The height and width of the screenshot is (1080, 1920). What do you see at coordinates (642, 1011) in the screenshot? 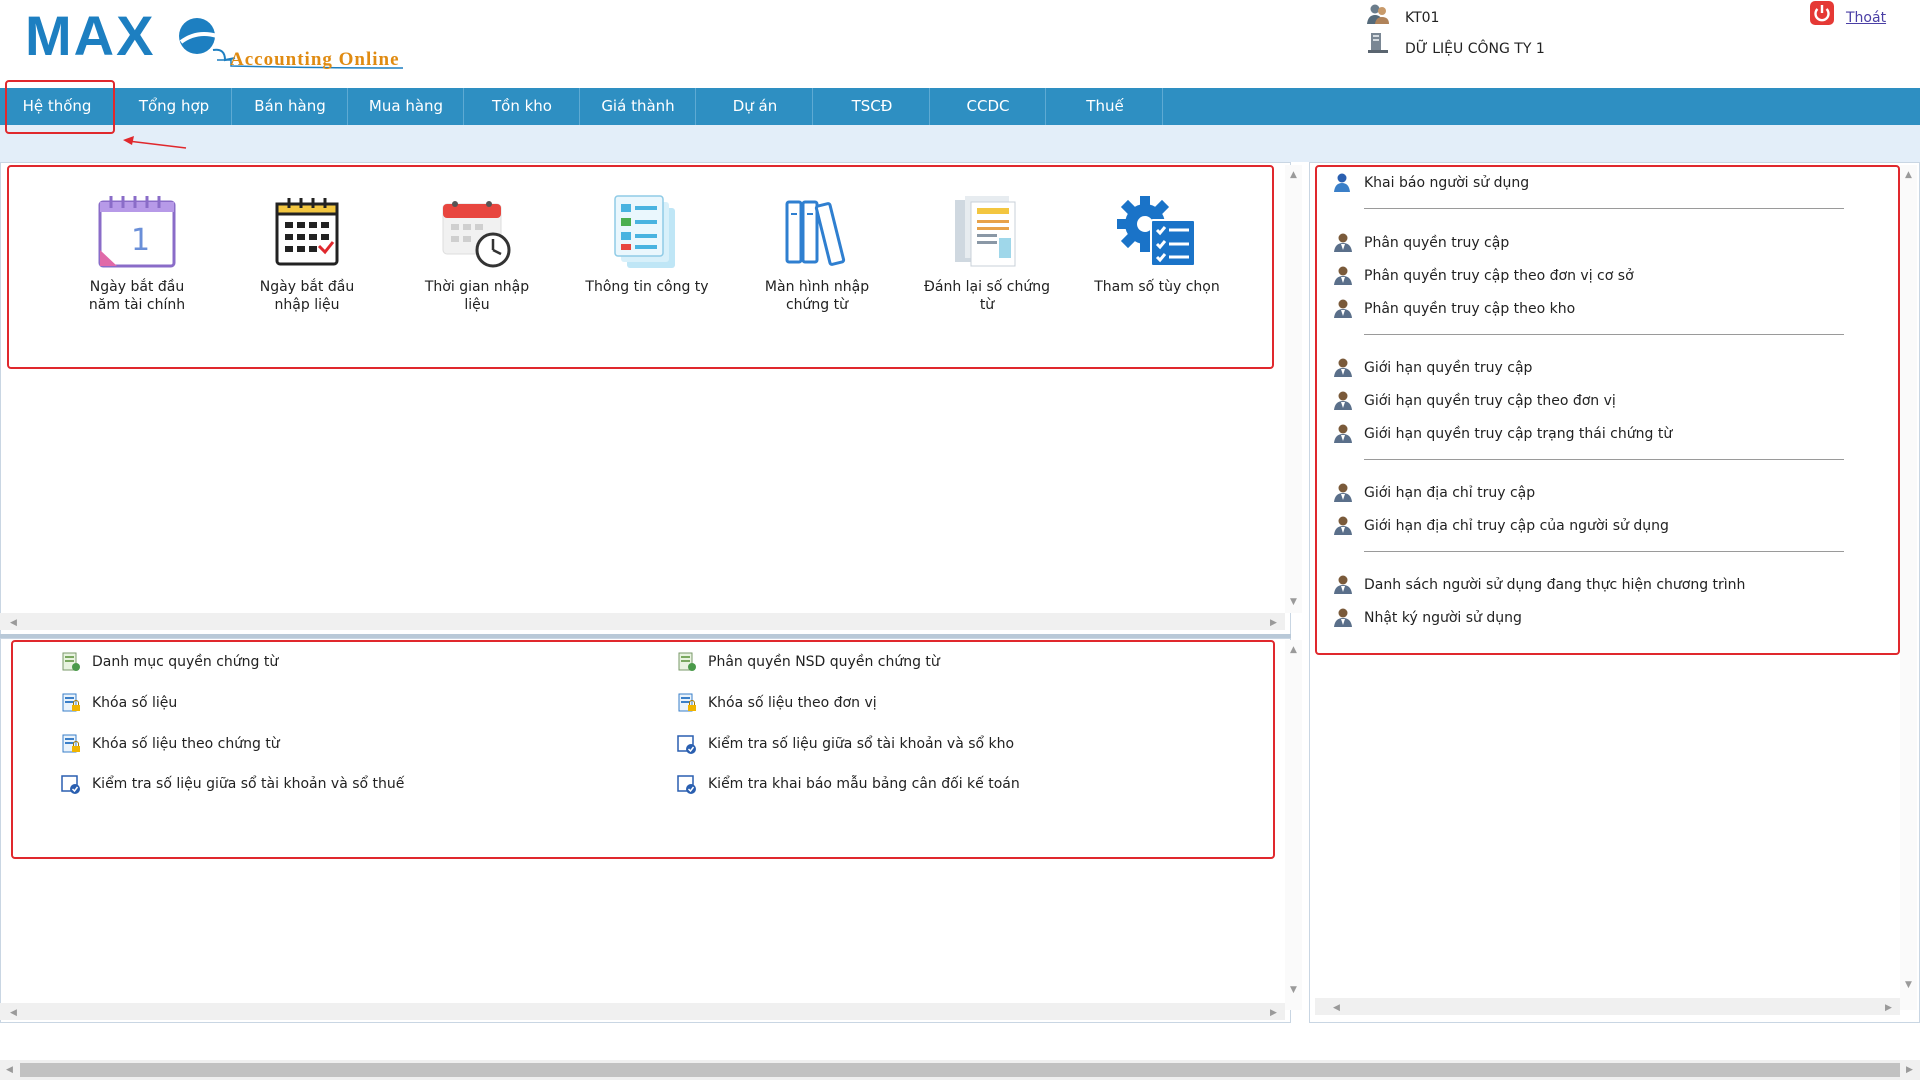
I see `tools-hscroll` at bounding box center [642, 1011].